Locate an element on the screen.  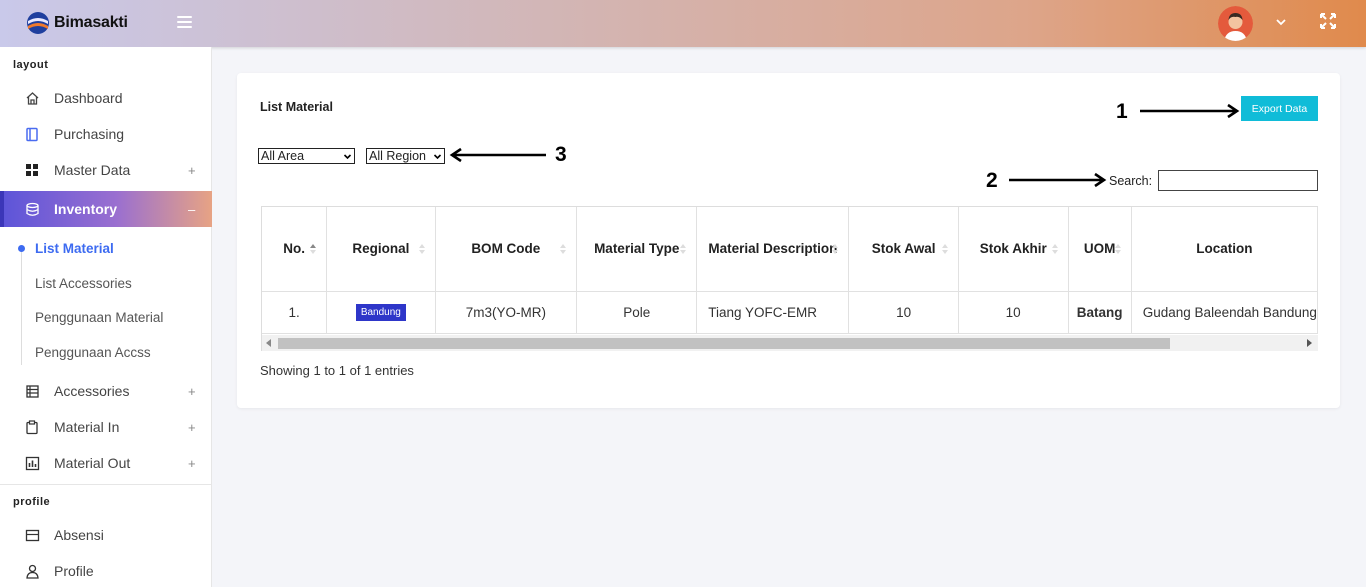
sidebar-item-label: Material In is located at coordinates (87, 427).